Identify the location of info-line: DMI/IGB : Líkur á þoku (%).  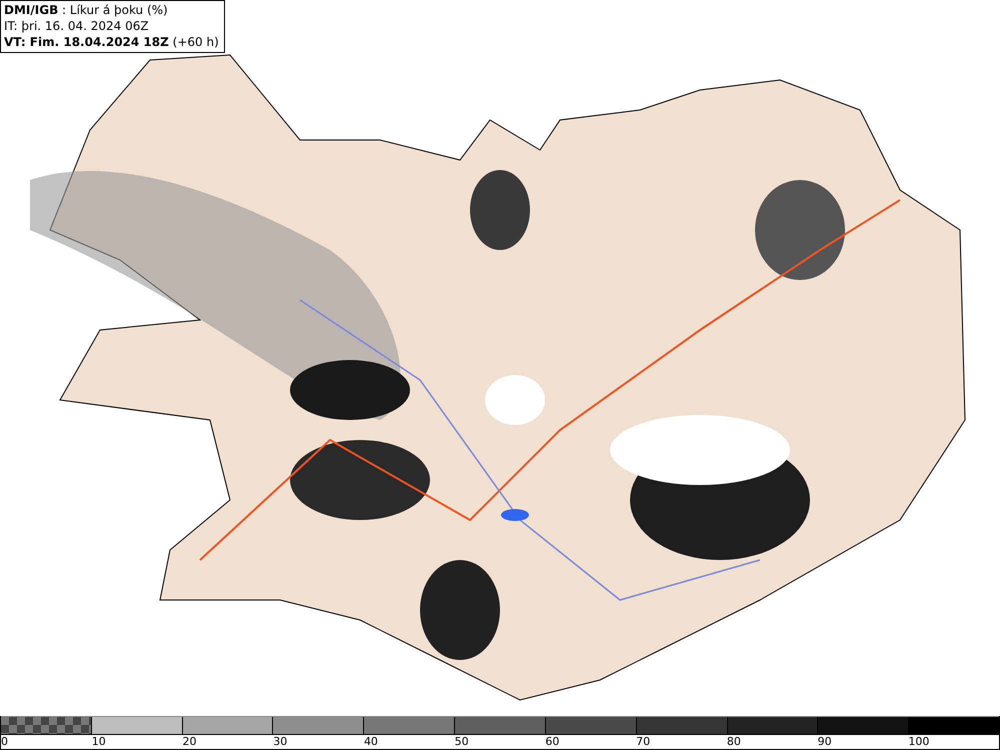
(86, 10).